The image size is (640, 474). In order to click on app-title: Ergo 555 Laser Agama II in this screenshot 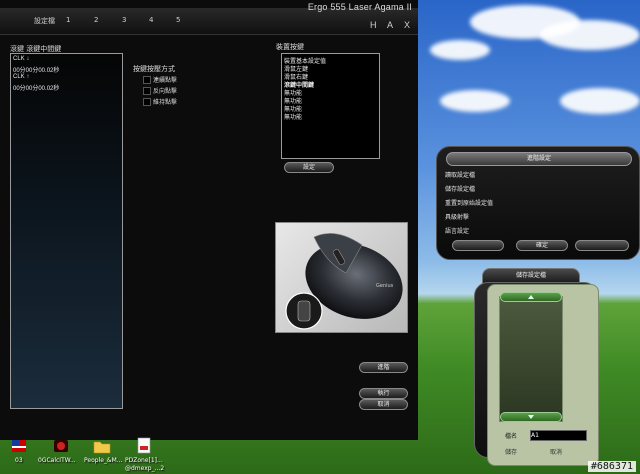, I will do `click(359, 7)`.